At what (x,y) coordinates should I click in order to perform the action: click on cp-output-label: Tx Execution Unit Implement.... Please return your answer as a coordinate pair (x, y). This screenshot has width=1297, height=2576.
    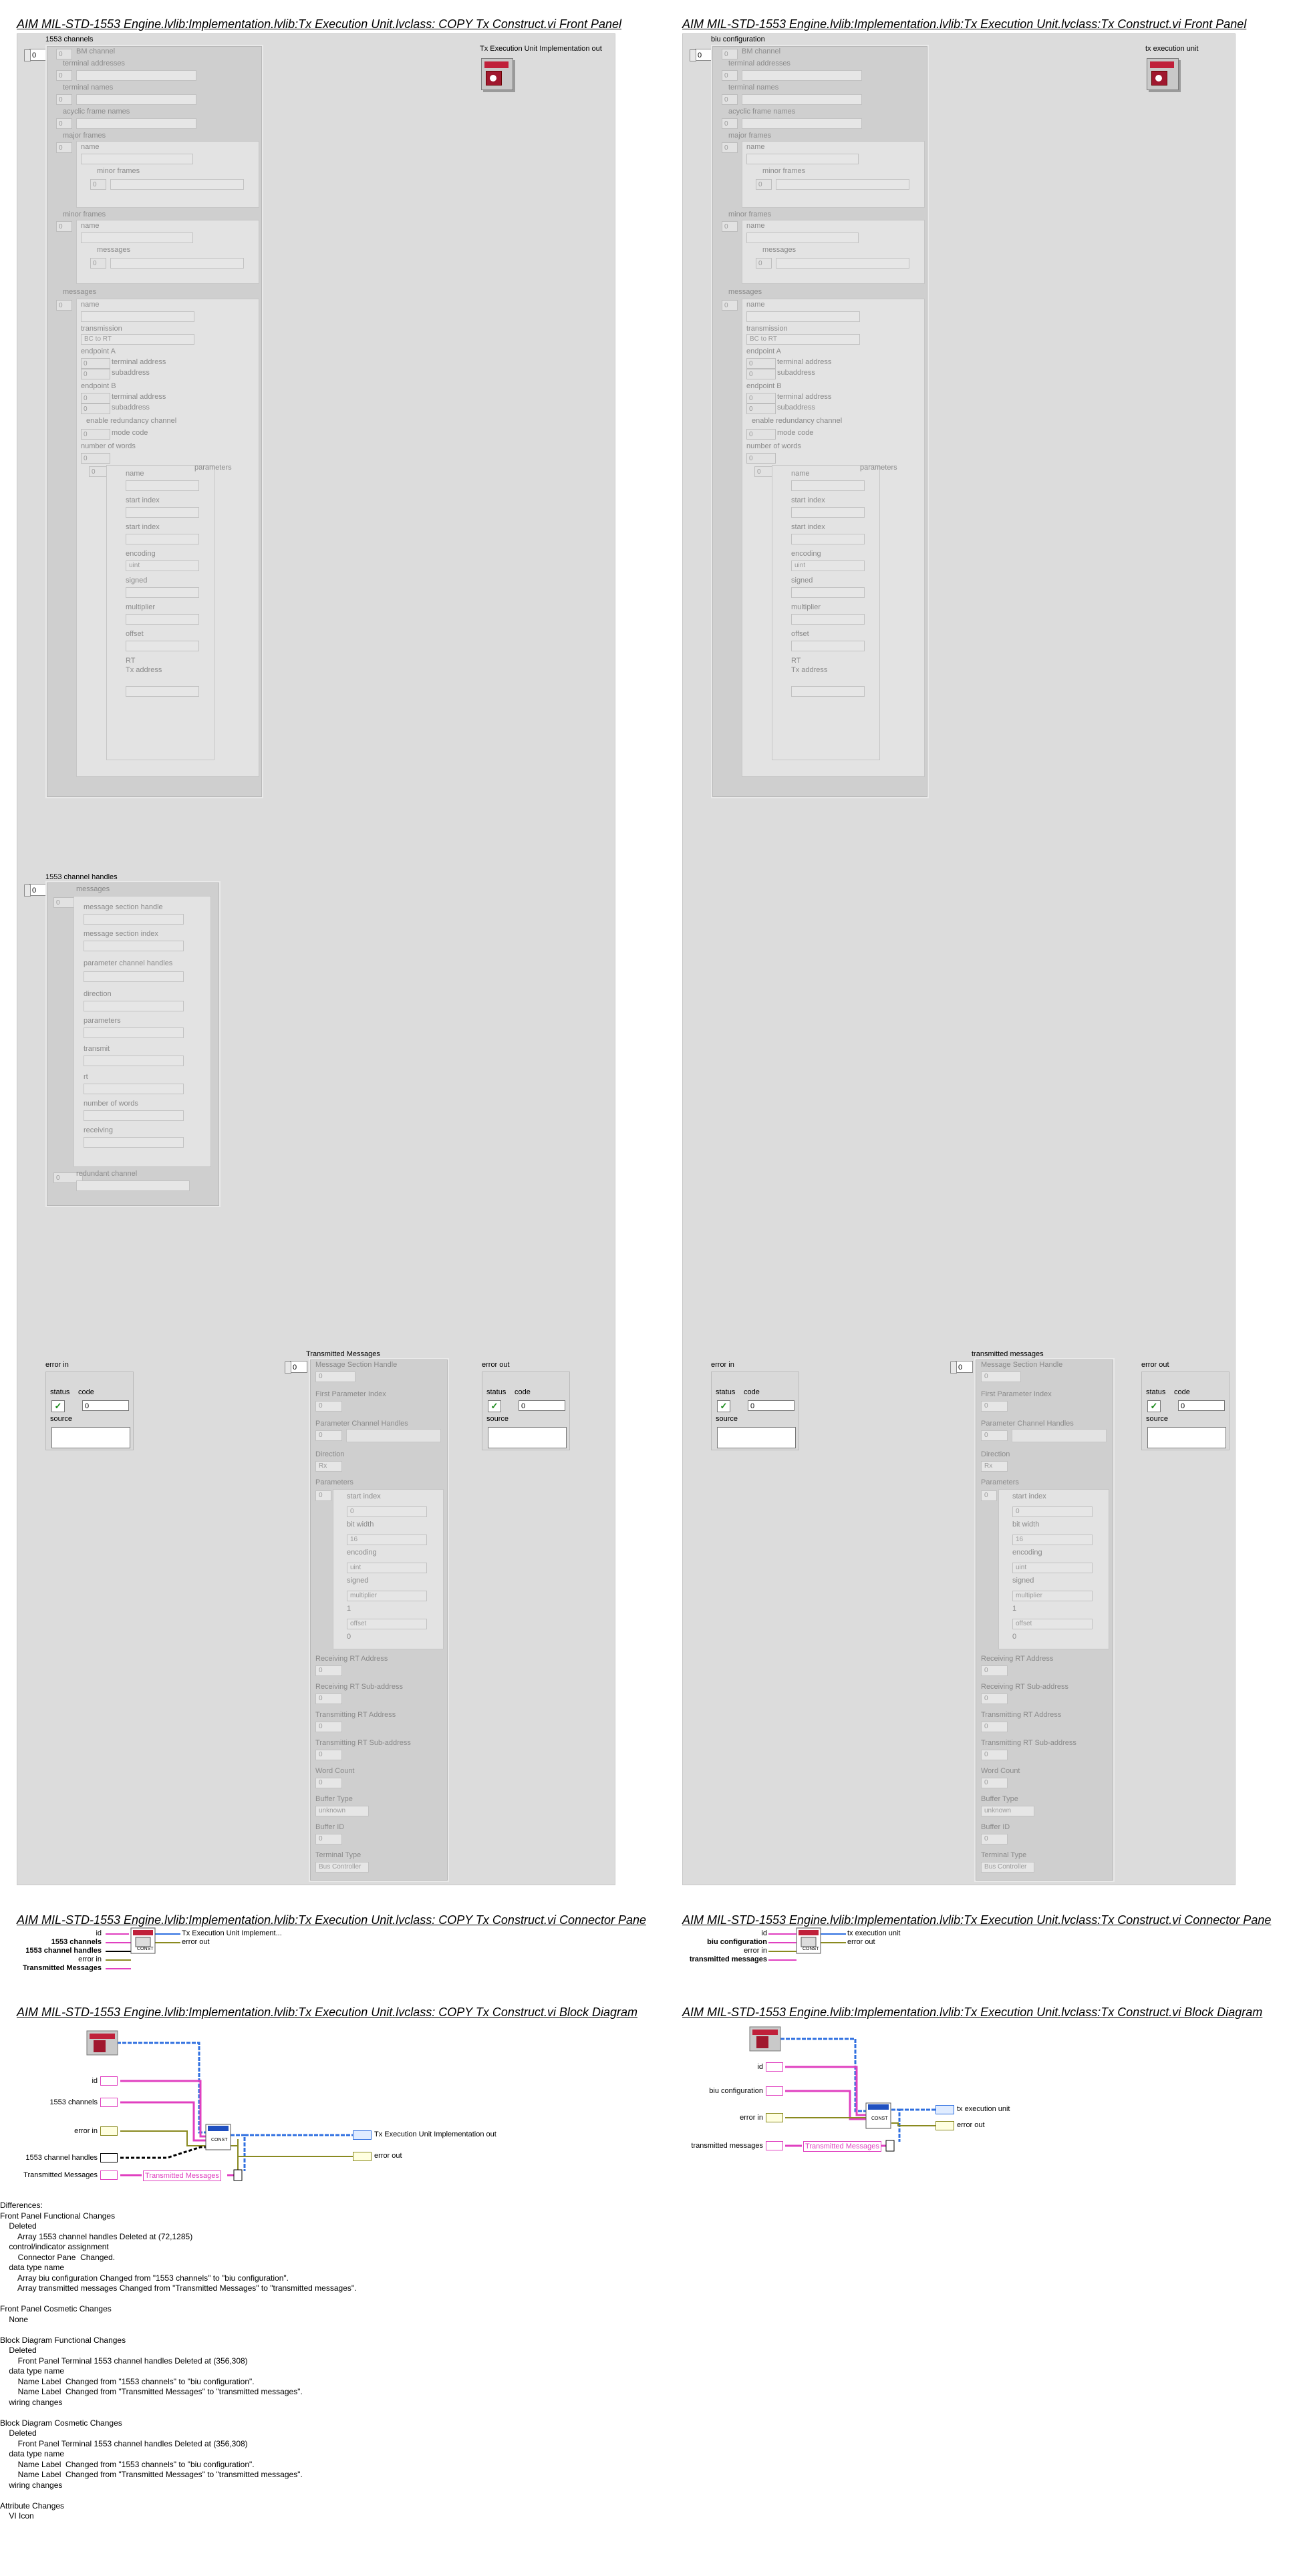
    Looking at the image, I should click on (232, 1933).